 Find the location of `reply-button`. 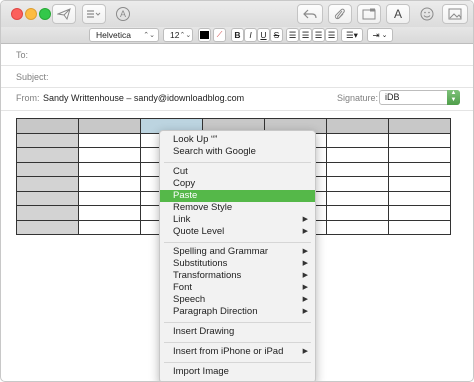

reply-button is located at coordinates (310, 14).